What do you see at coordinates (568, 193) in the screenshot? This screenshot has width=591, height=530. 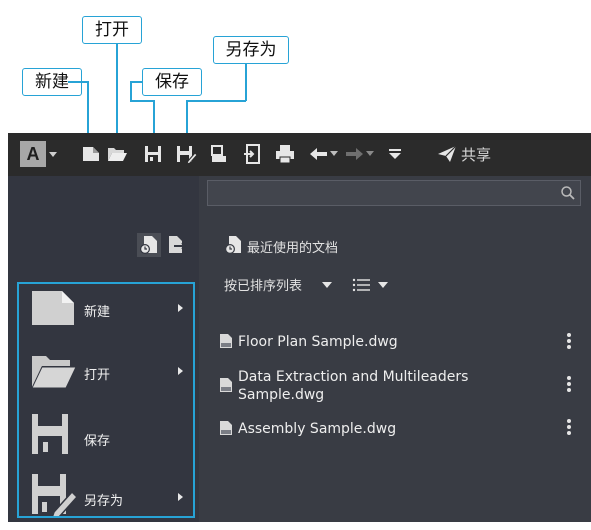 I see `search-icon` at bounding box center [568, 193].